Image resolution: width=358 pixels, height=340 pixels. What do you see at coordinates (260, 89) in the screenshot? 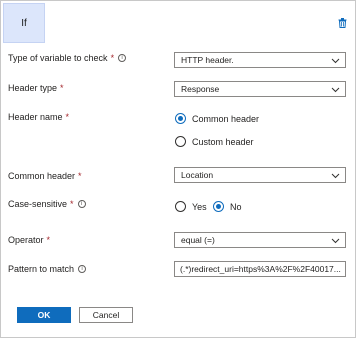
I see `header-type-dropdown: Response` at bounding box center [260, 89].